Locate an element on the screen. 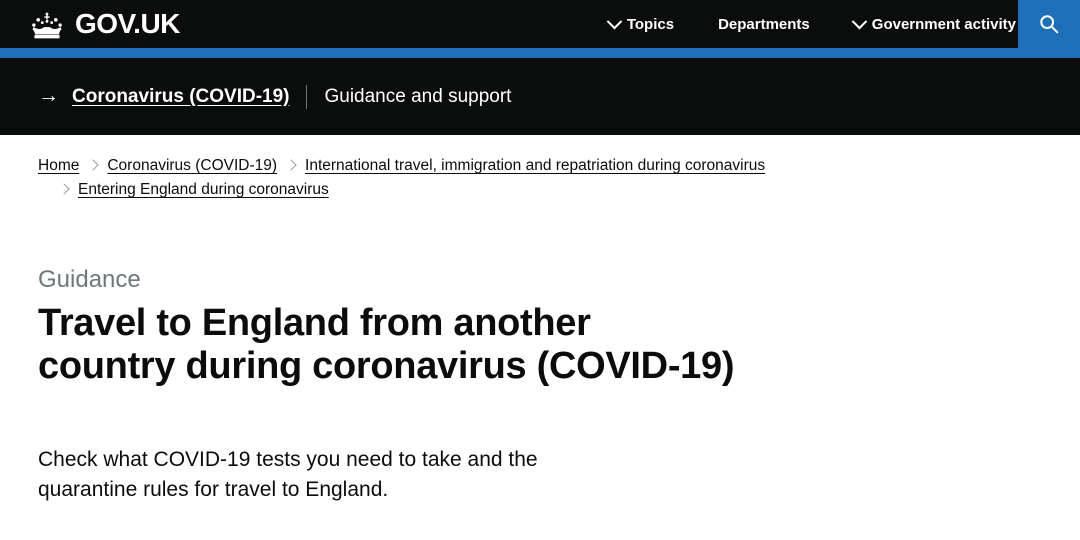 This screenshot has width=1080, height=540. nav-item-government-activity: Government activity is located at coordinates (935, 23).